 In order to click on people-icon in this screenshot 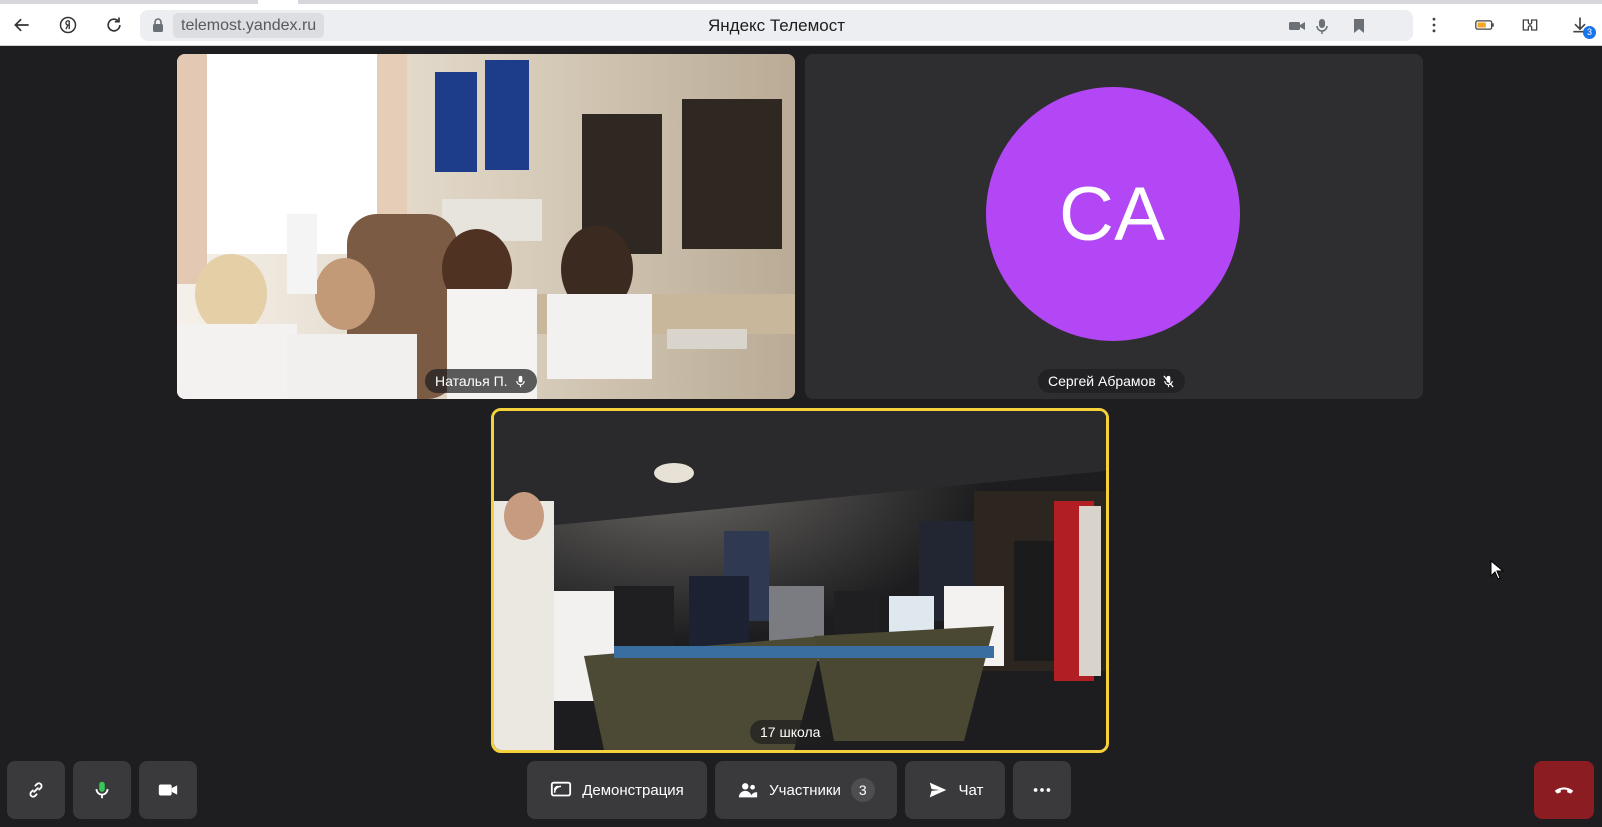, I will do `click(748, 790)`.